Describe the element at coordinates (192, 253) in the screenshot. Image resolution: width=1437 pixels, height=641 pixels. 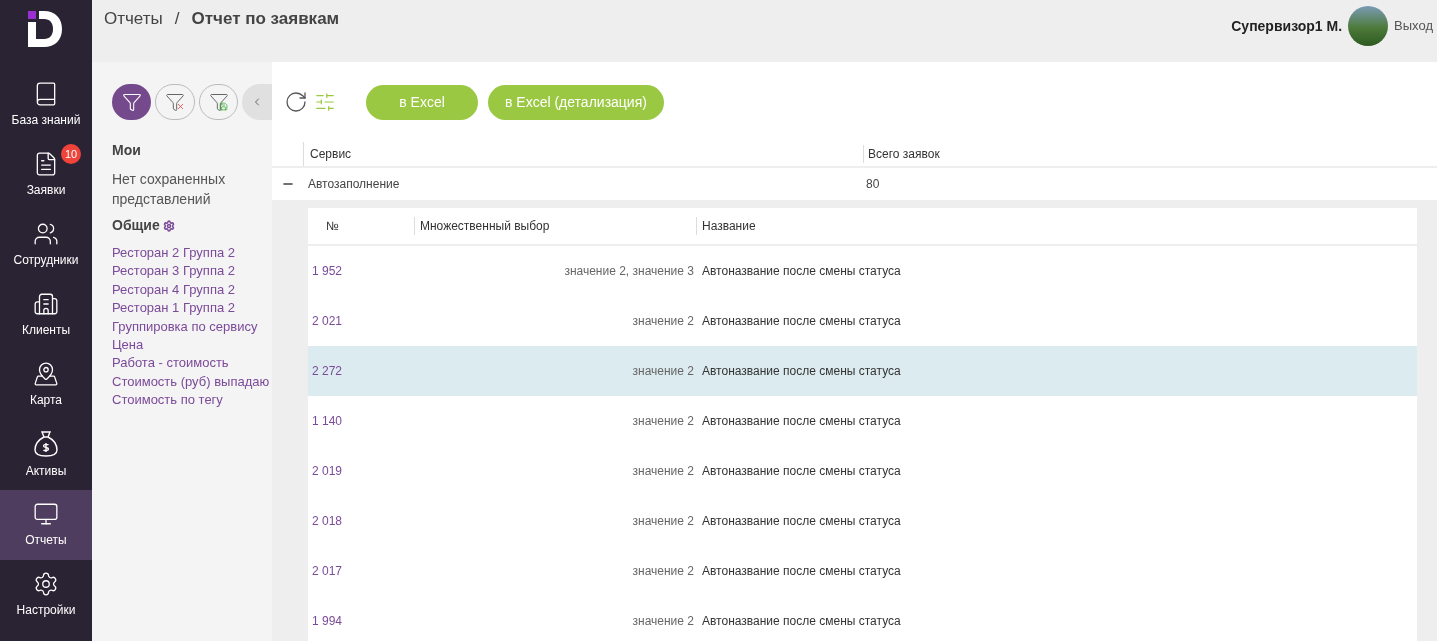
I see `saved-view-link: Ресторан 2 Группа 2` at that location.